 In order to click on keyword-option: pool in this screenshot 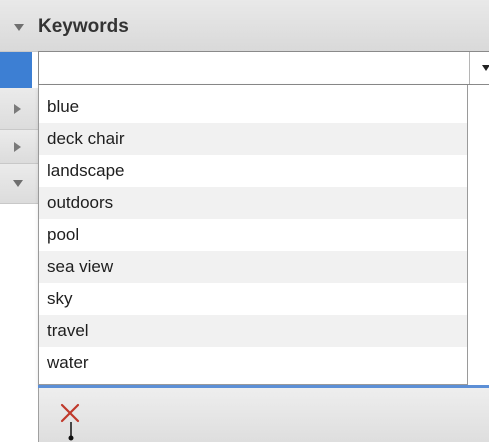, I will do `click(253, 235)`.